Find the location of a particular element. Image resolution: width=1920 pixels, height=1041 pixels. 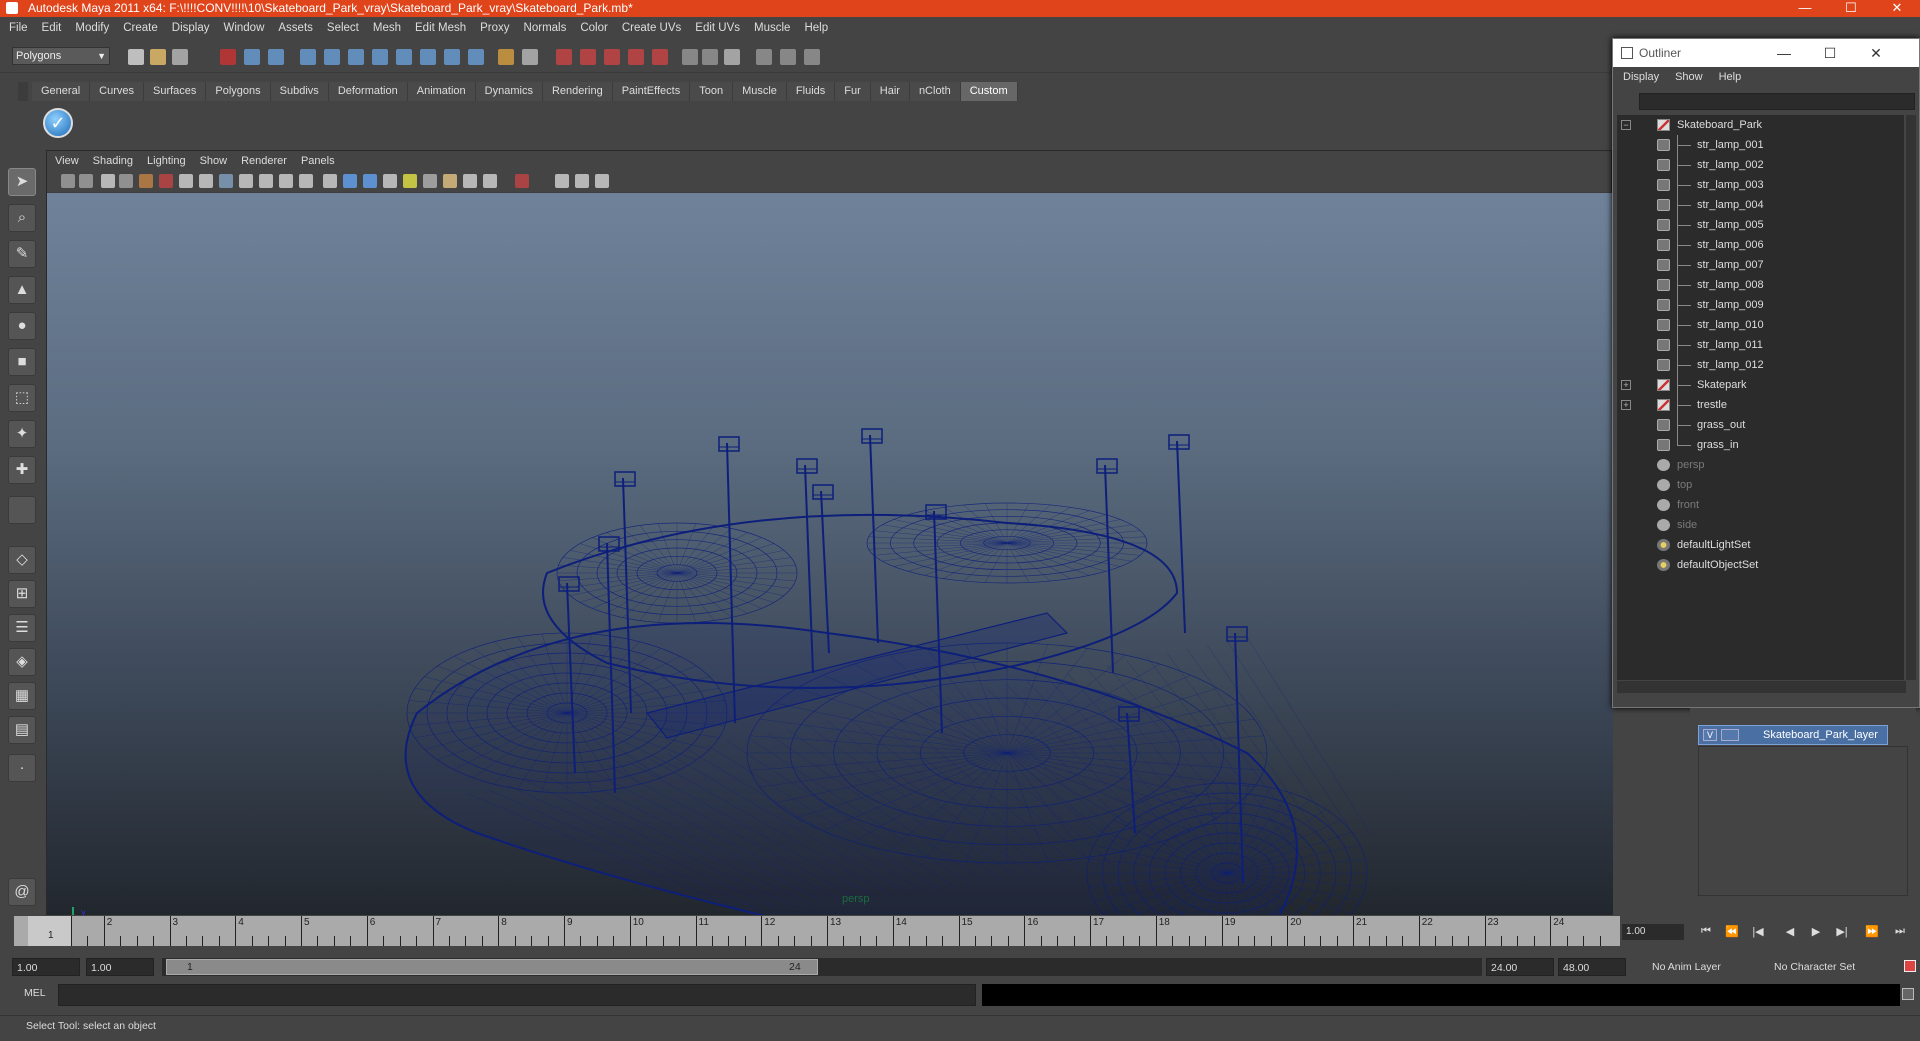

hypershade-layout-icon: ▦ is located at coordinates (22, 696).